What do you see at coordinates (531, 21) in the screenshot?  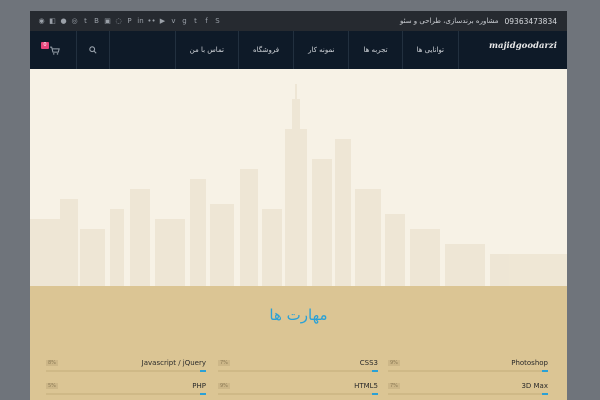 I see `phone-number: 09363473834` at bounding box center [531, 21].